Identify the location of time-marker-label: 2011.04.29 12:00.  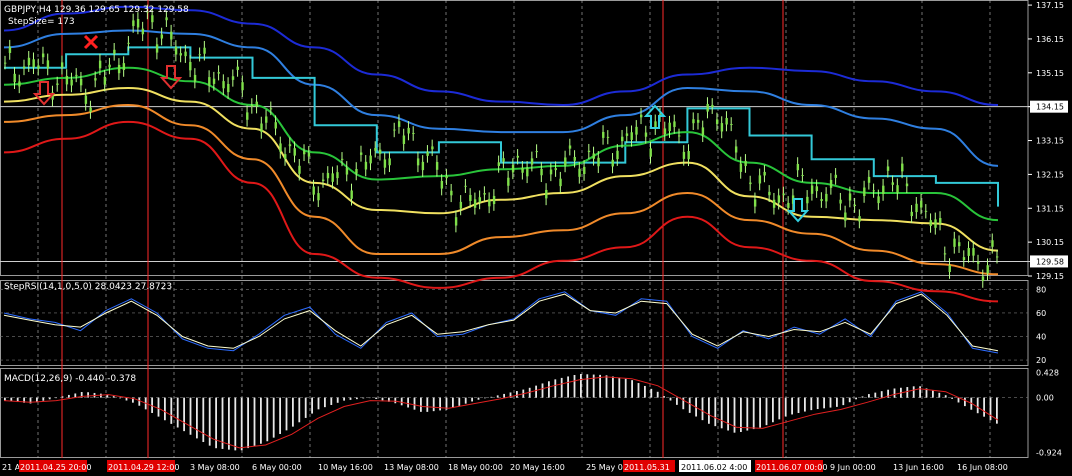
(143, 467).